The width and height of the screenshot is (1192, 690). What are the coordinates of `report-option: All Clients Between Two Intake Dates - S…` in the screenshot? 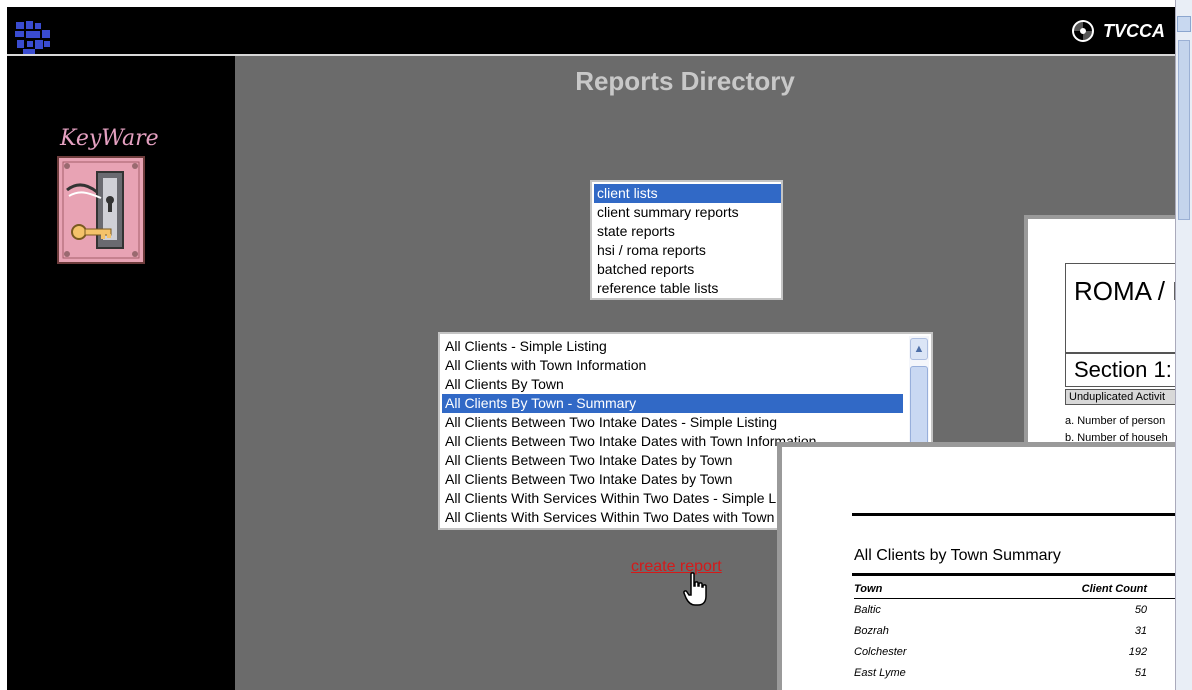 It's located at (672, 422).